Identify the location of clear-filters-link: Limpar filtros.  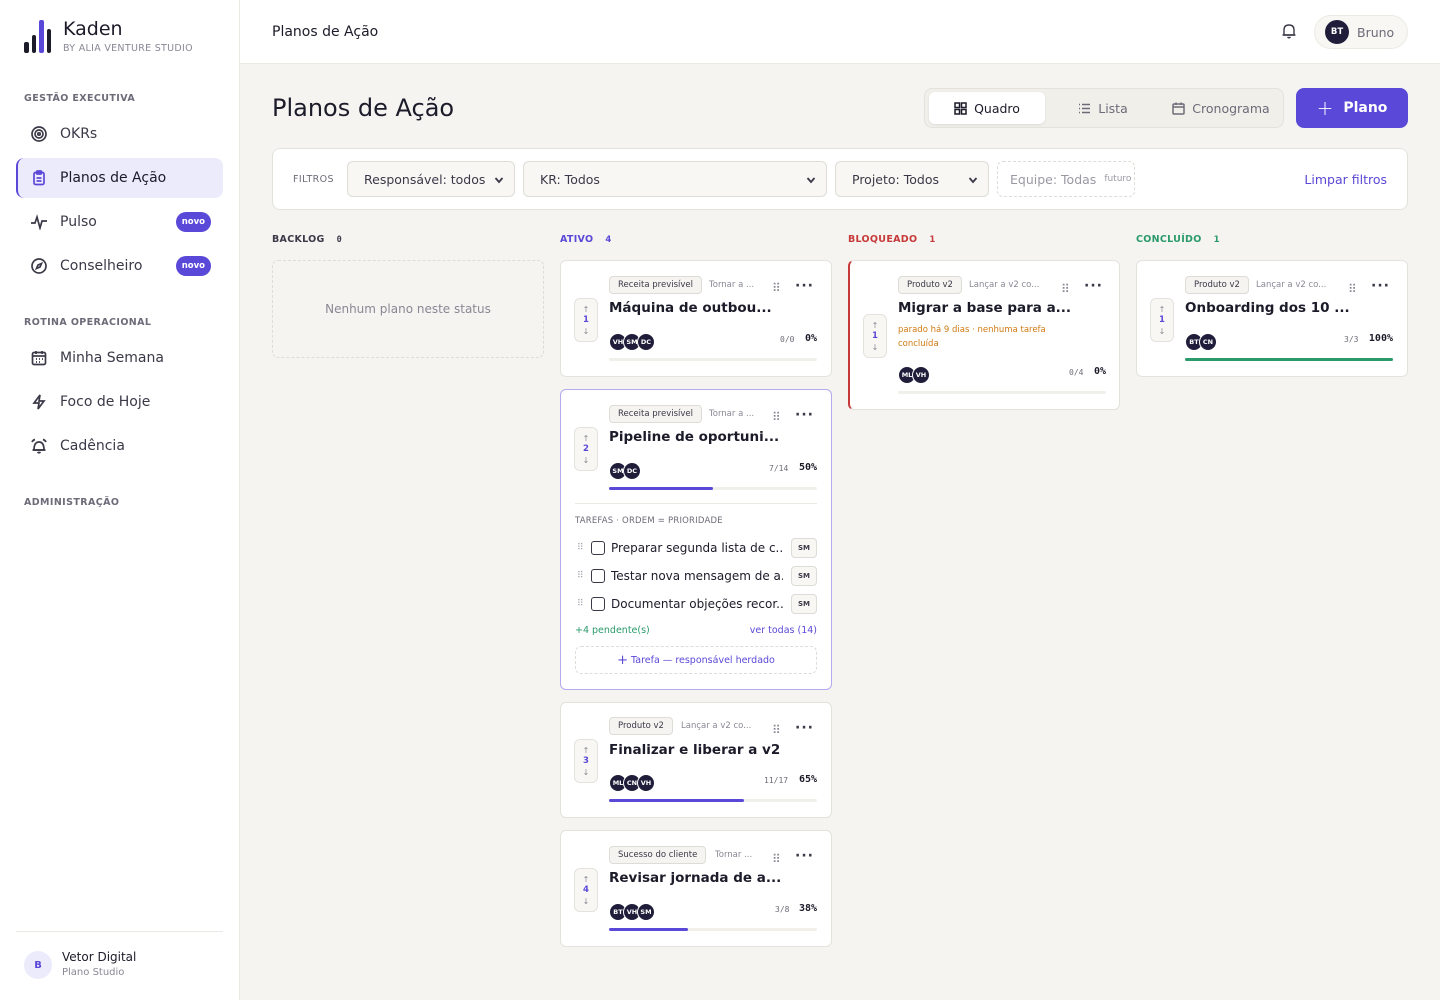
(1345, 179).